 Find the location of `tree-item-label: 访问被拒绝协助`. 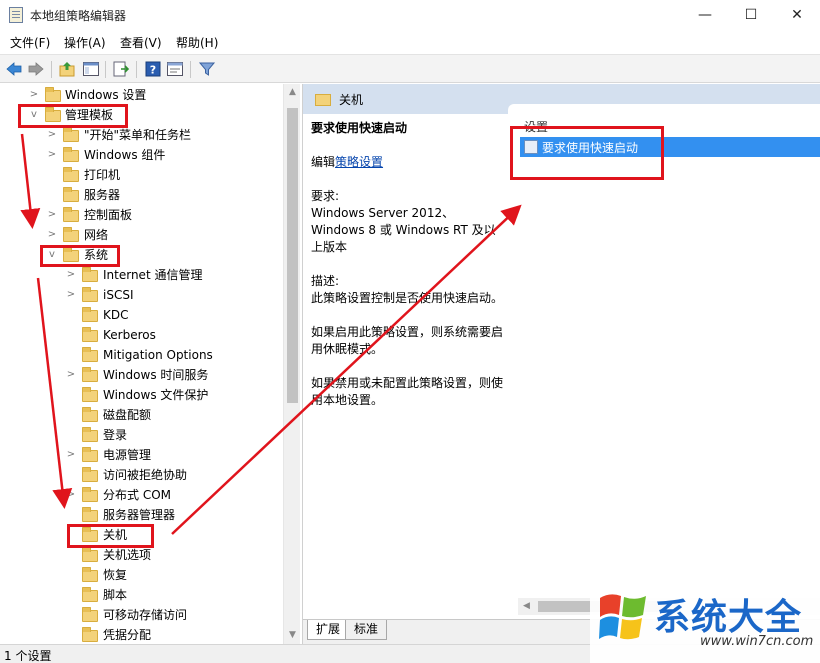

tree-item-label: 访问被拒绝协助 is located at coordinates (145, 475).